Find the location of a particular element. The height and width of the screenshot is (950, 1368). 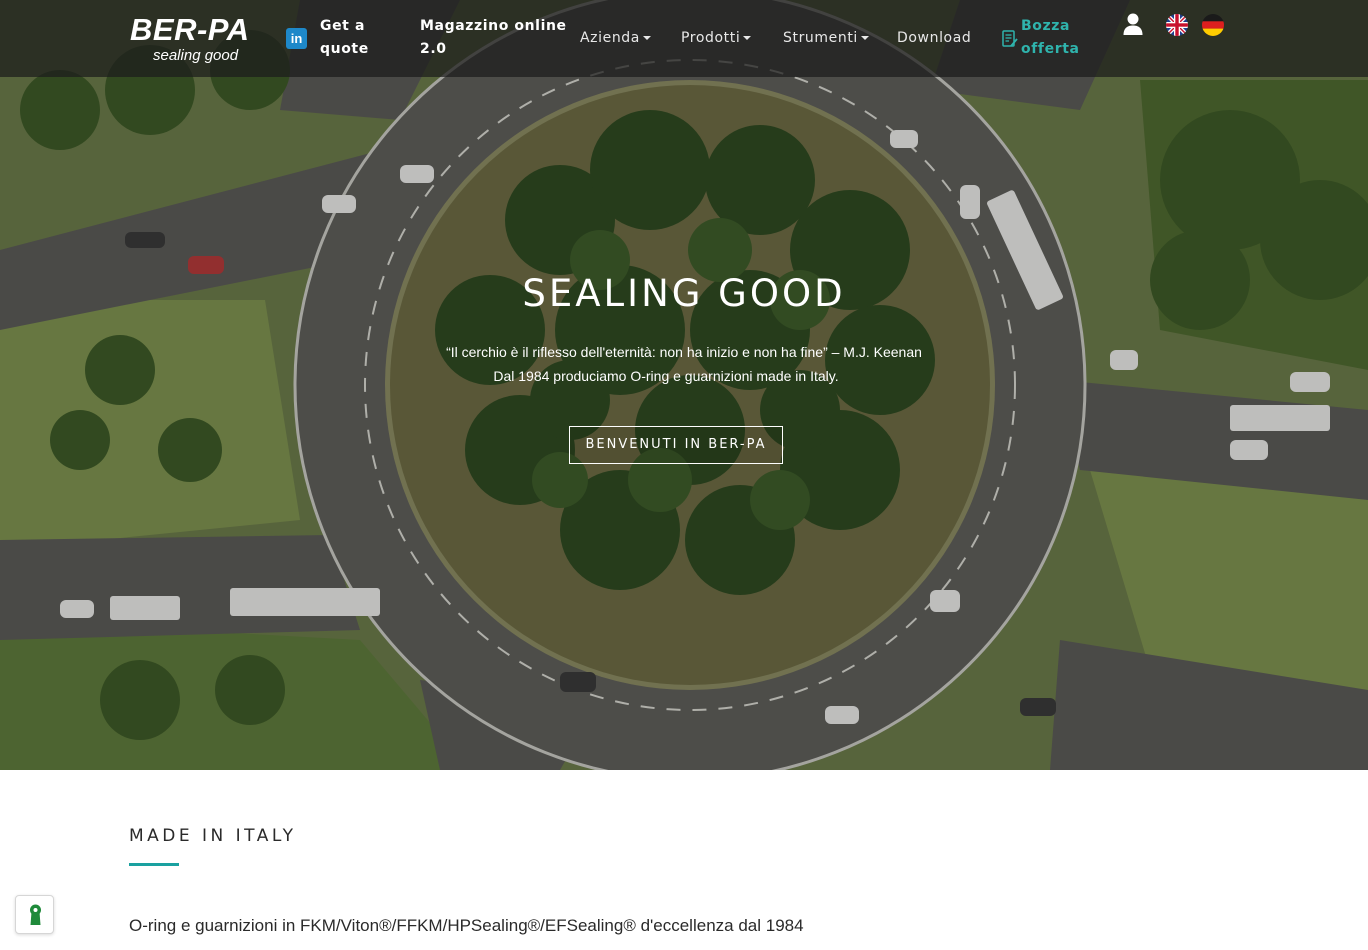

brand-tagline: sealing good is located at coordinates (196, 55).